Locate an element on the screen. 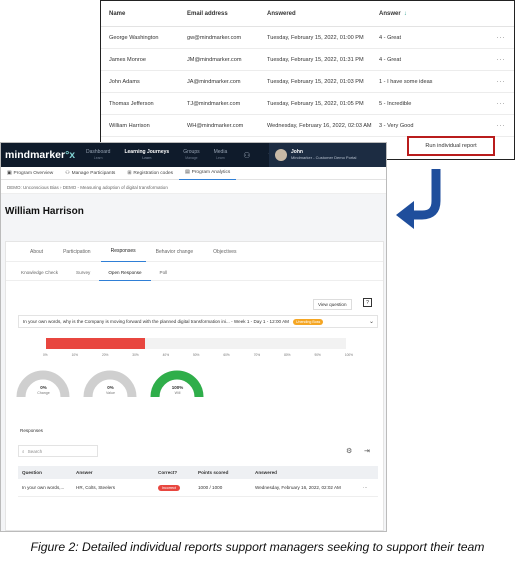 The height and width of the screenshot is (563, 515). nav-dashboard: Dashboard Learn is located at coordinates (98, 155).